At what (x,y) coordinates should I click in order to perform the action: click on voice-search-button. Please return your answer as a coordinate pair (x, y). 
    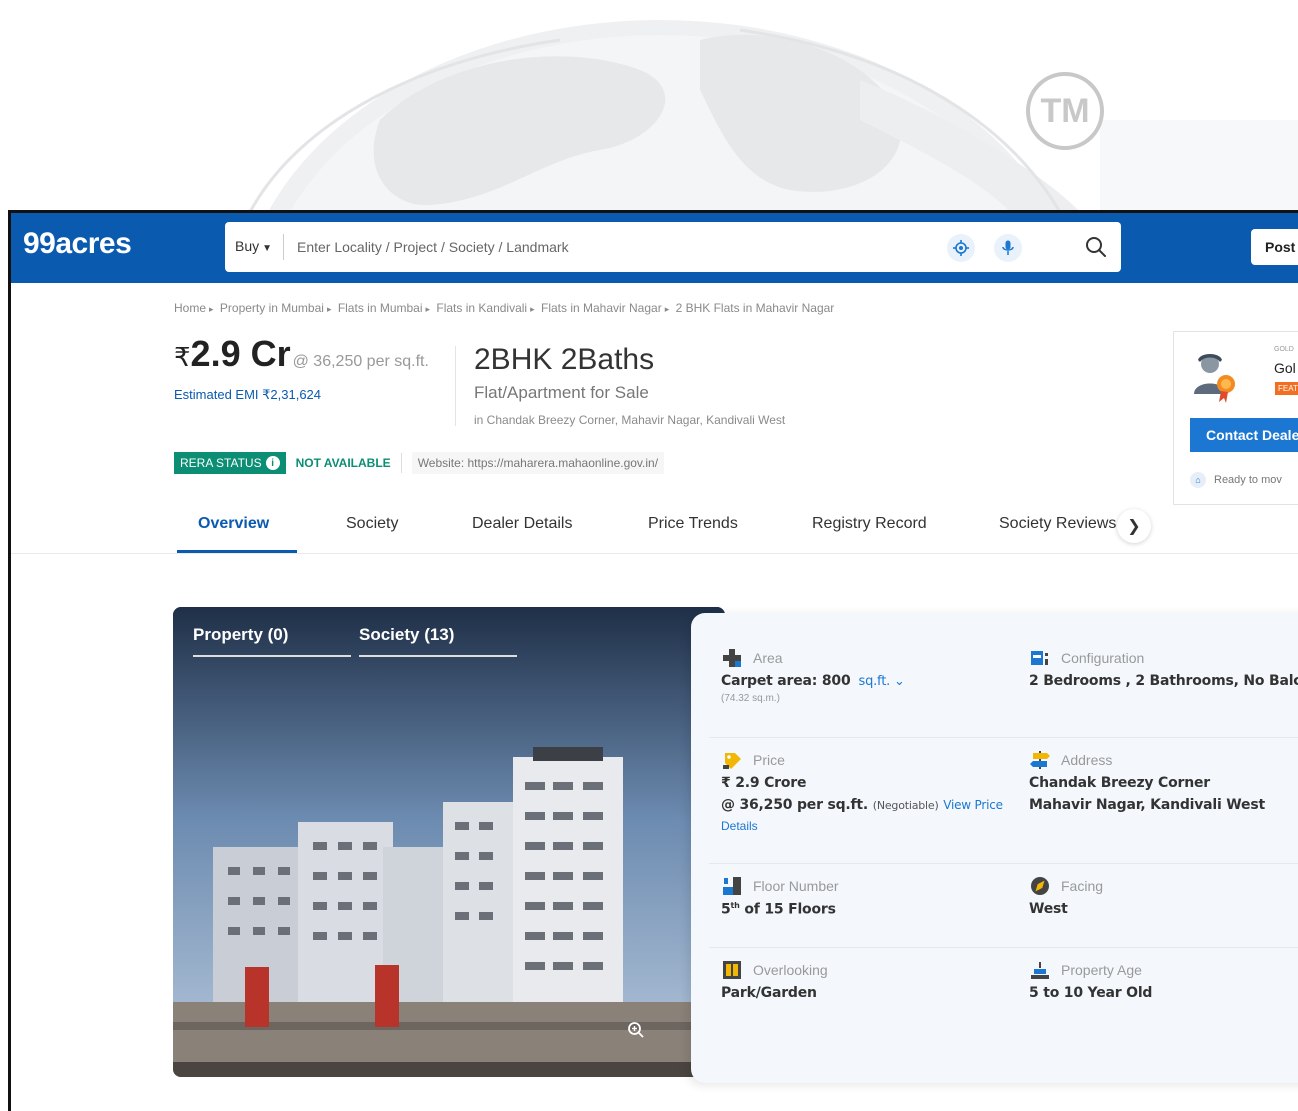
    Looking at the image, I should click on (1008, 248).